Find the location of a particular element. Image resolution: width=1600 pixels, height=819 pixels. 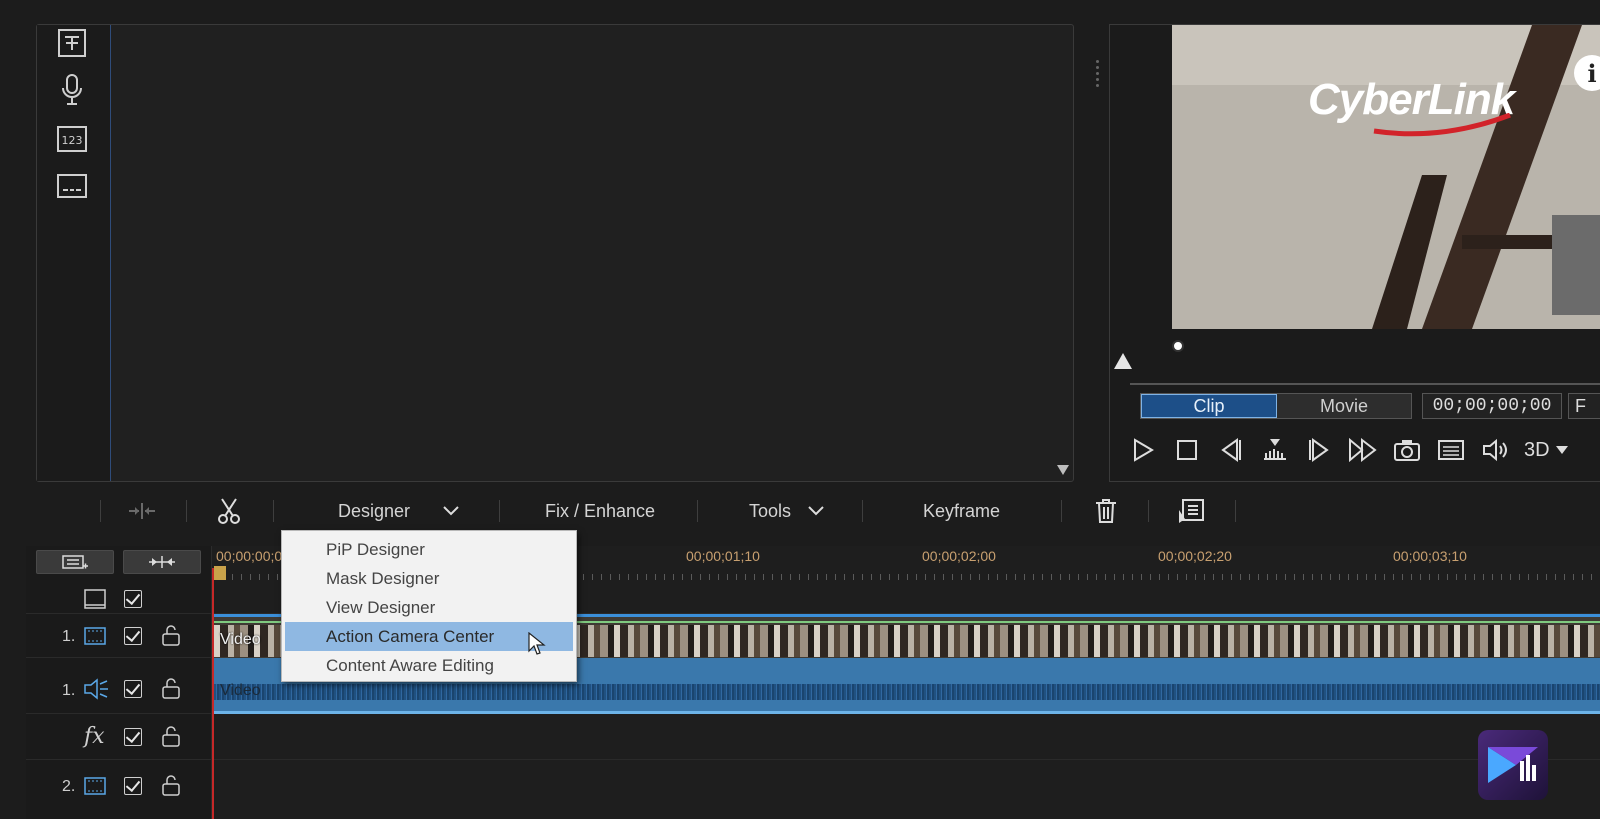

scroll-down-arrow-icon is located at coordinates (1063, 470).